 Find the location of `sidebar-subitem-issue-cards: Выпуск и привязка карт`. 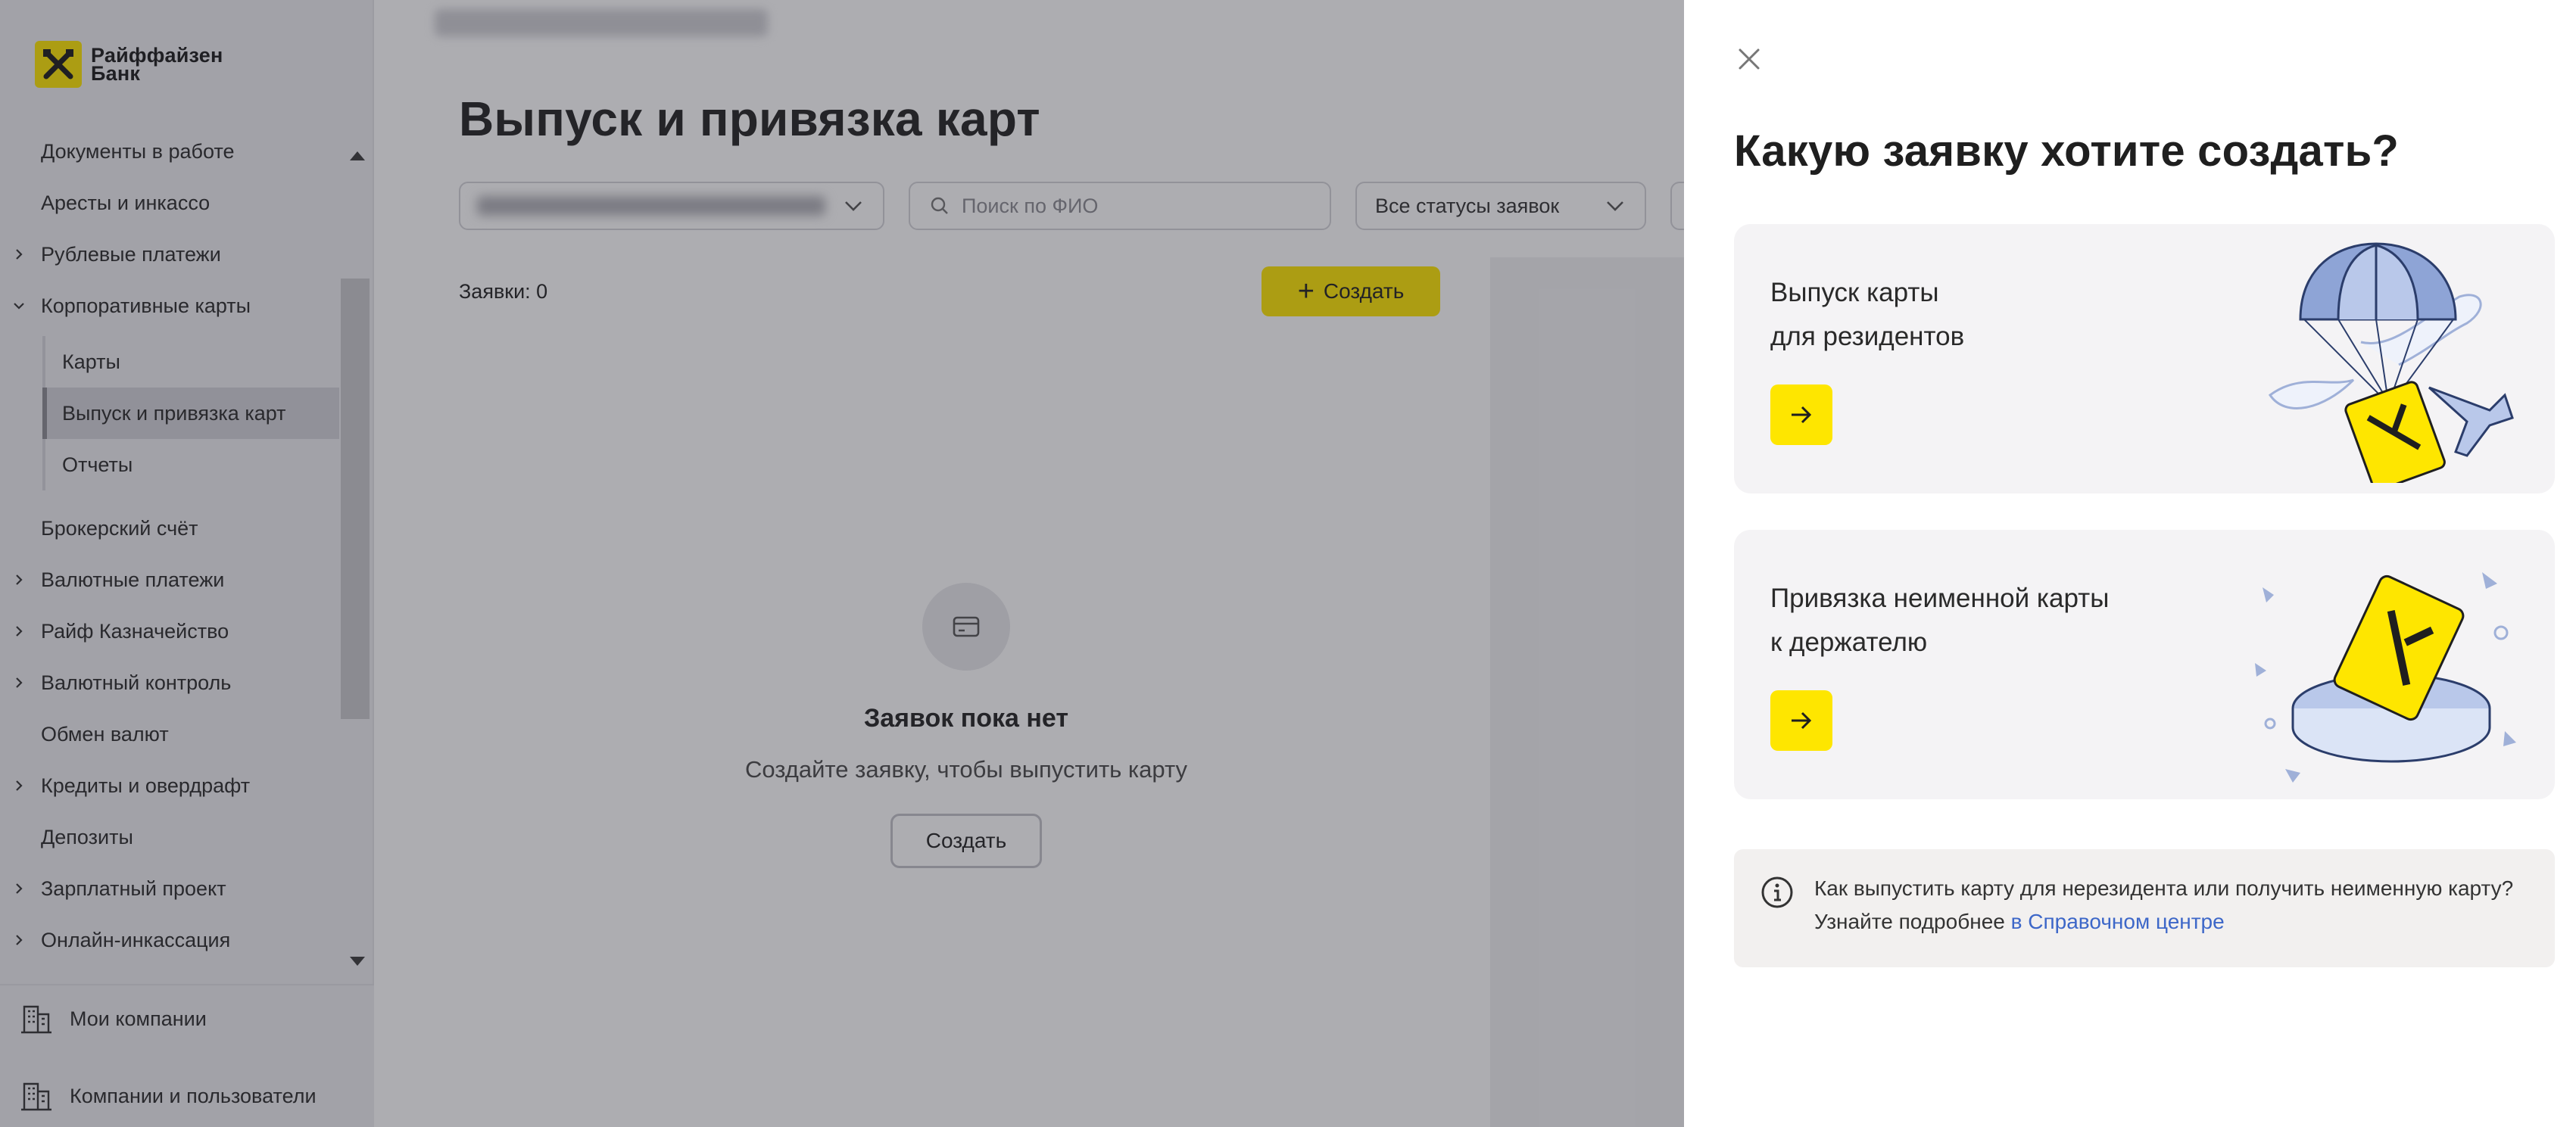

sidebar-subitem-issue-cards: Выпуск и привязка карт is located at coordinates (190, 413).